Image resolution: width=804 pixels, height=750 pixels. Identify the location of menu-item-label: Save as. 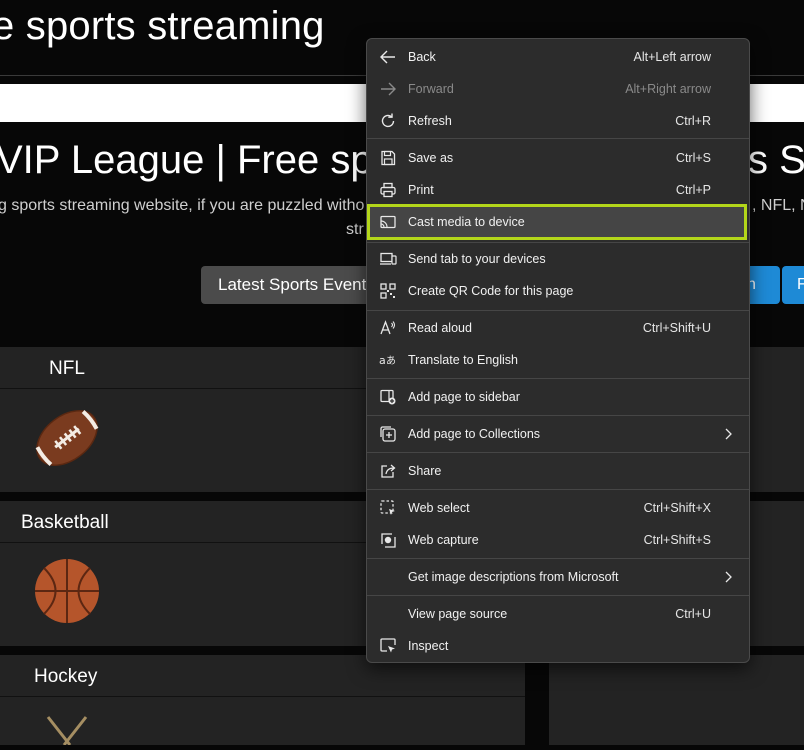
(431, 158).